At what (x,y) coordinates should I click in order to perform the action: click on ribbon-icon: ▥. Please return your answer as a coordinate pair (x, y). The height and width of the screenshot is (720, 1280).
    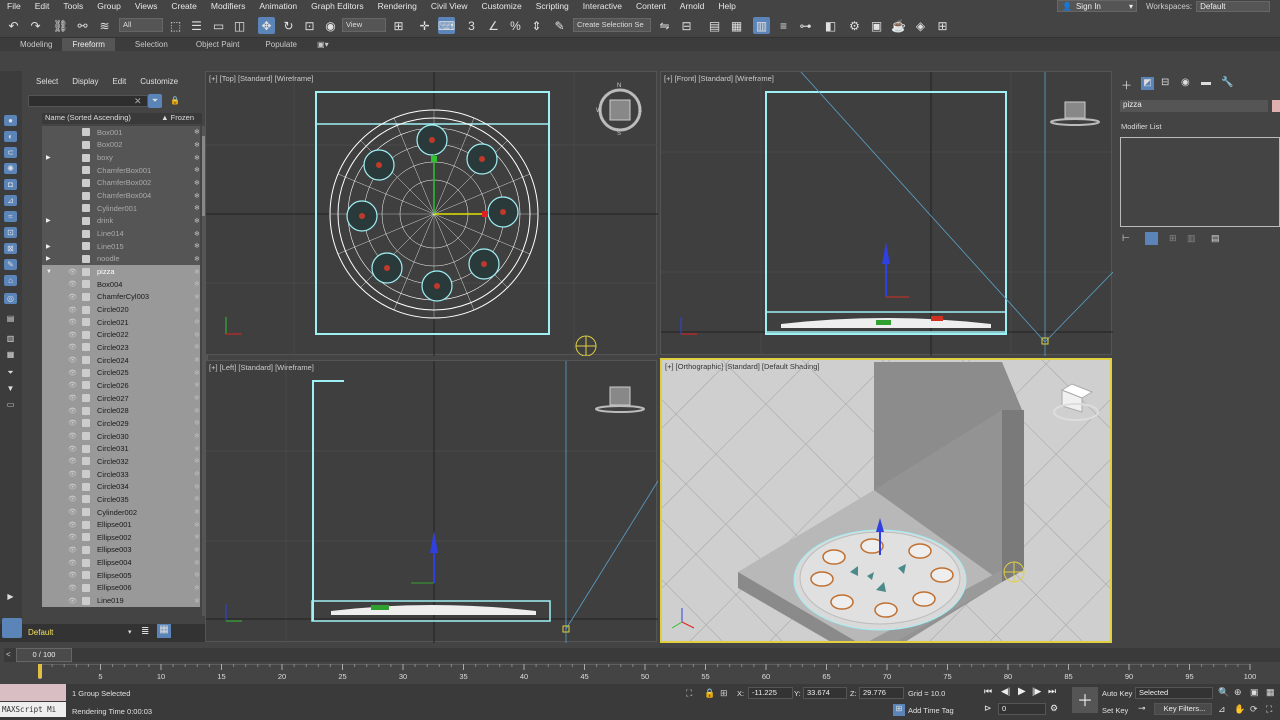
    Looking at the image, I should click on (761, 25).